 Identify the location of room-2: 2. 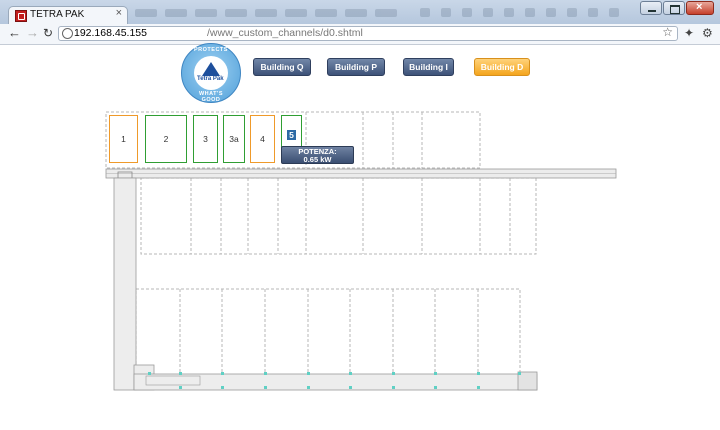
(166, 139).